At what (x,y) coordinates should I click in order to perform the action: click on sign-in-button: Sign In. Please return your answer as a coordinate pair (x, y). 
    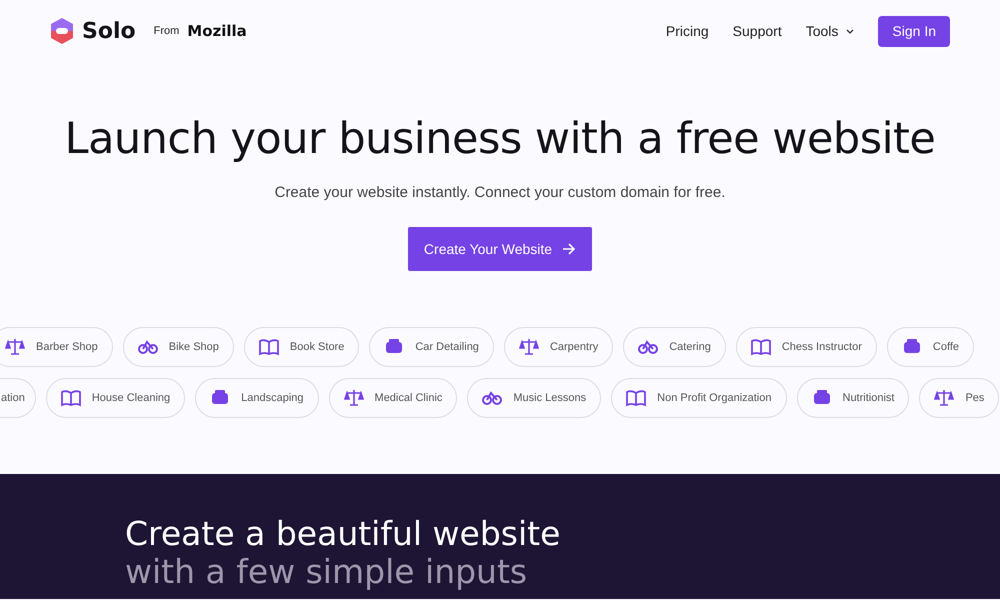
    Looking at the image, I should click on (914, 31).